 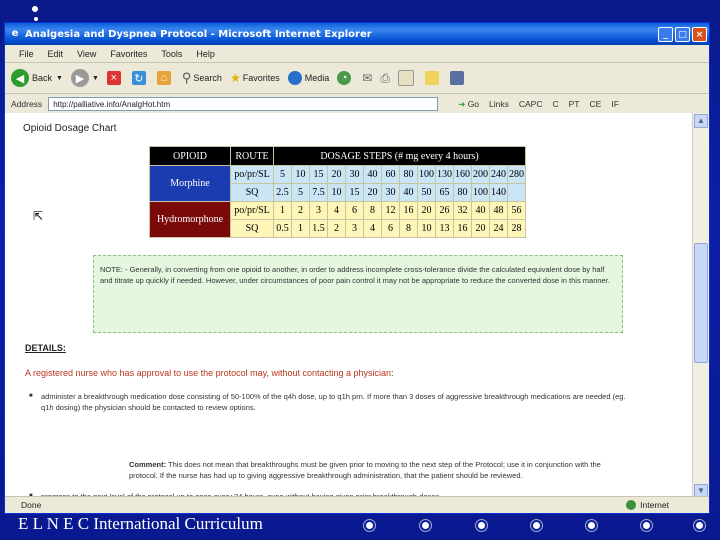 What do you see at coordinates (171, 54) in the screenshot?
I see `menu-tools: Tools` at bounding box center [171, 54].